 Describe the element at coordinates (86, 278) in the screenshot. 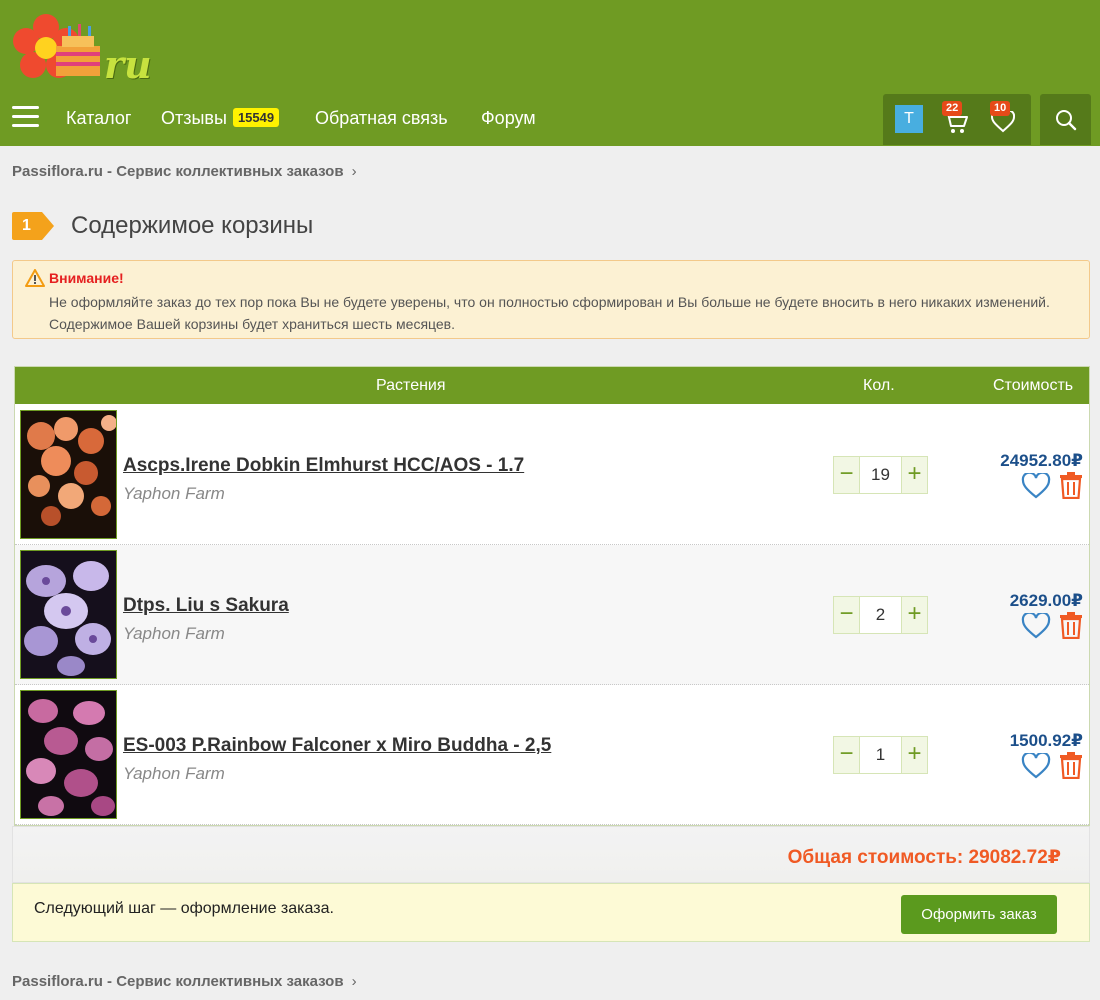

I see `warning-title: Внимание!` at that location.